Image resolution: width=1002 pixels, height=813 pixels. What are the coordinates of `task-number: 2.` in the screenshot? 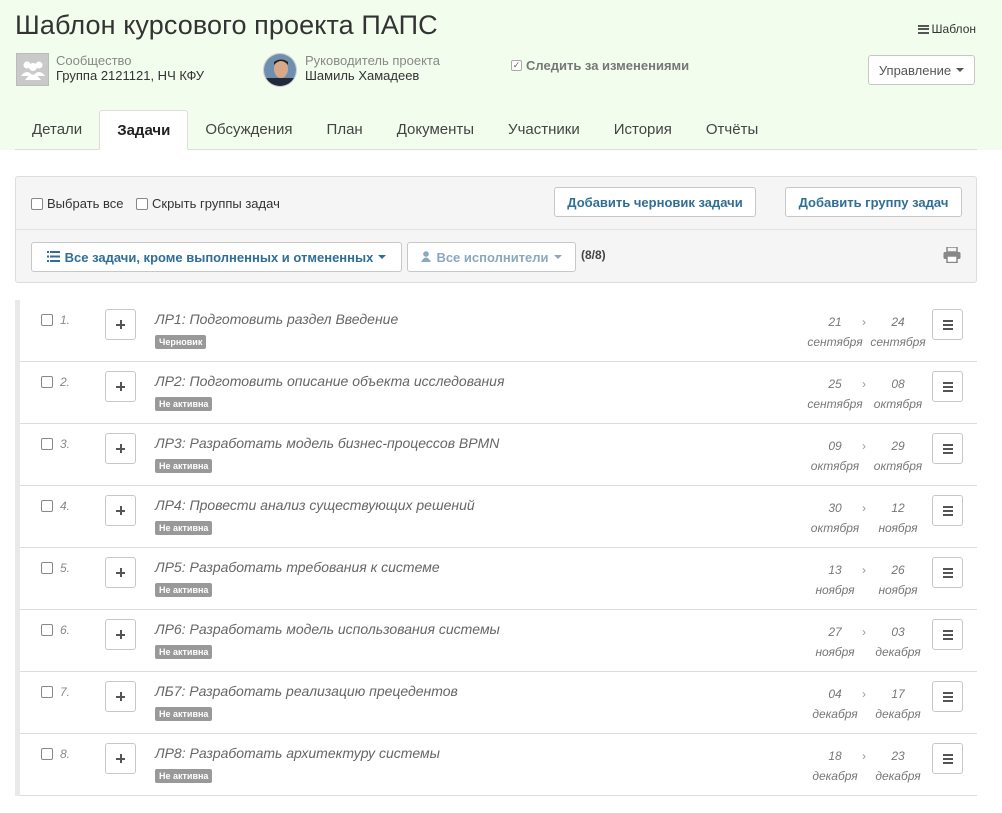 It's located at (65, 382).